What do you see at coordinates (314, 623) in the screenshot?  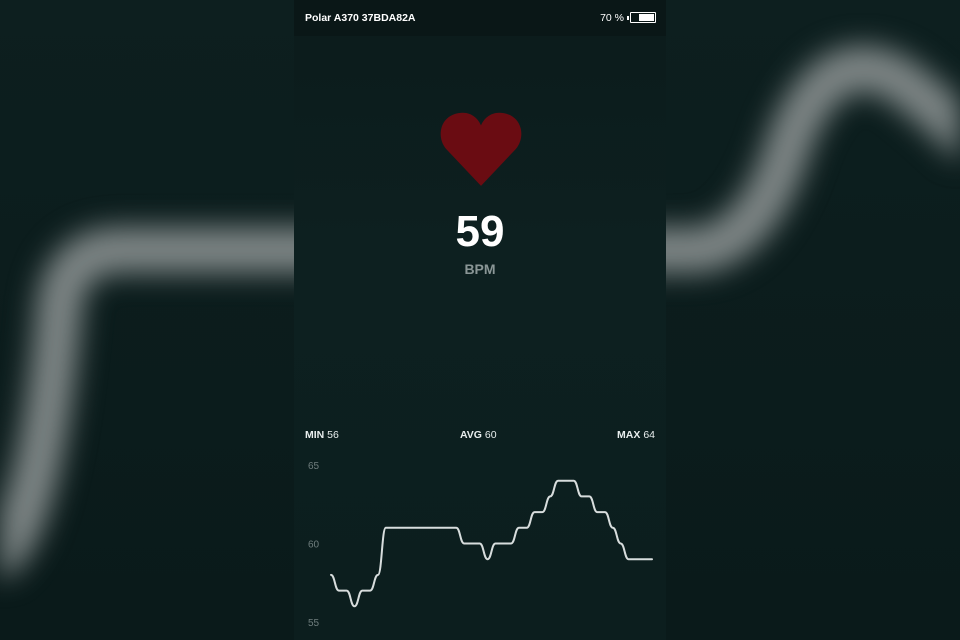 I see `y-tick-label-55: 55` at bounding box center [314, 623].